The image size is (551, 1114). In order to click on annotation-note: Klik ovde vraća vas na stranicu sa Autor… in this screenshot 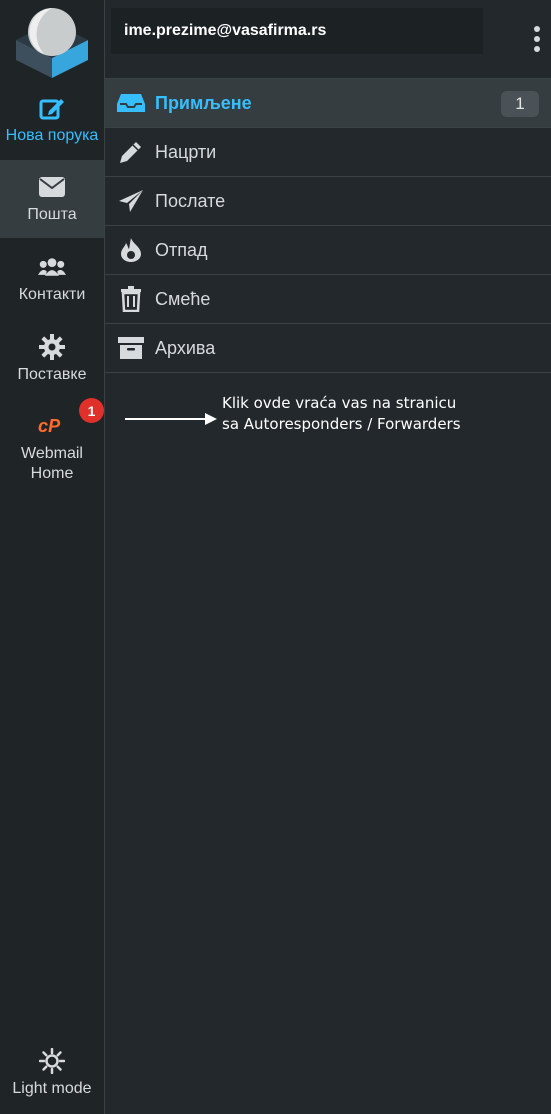, I will do `click(382, 414)`.